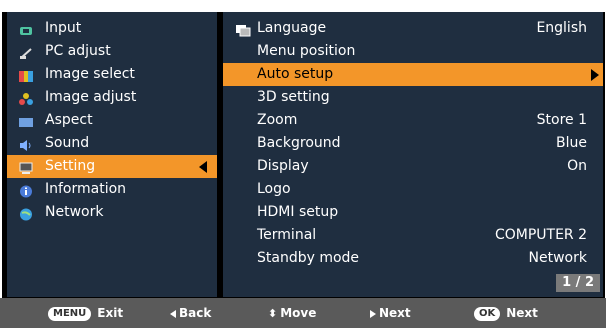 Image resolution: width=606 pixels, height=328 pixels. What do you see at coordinates (522, 313) in the screenshot?
I see `hint-next-ok-label: Next` at bounding box center [522, 313].